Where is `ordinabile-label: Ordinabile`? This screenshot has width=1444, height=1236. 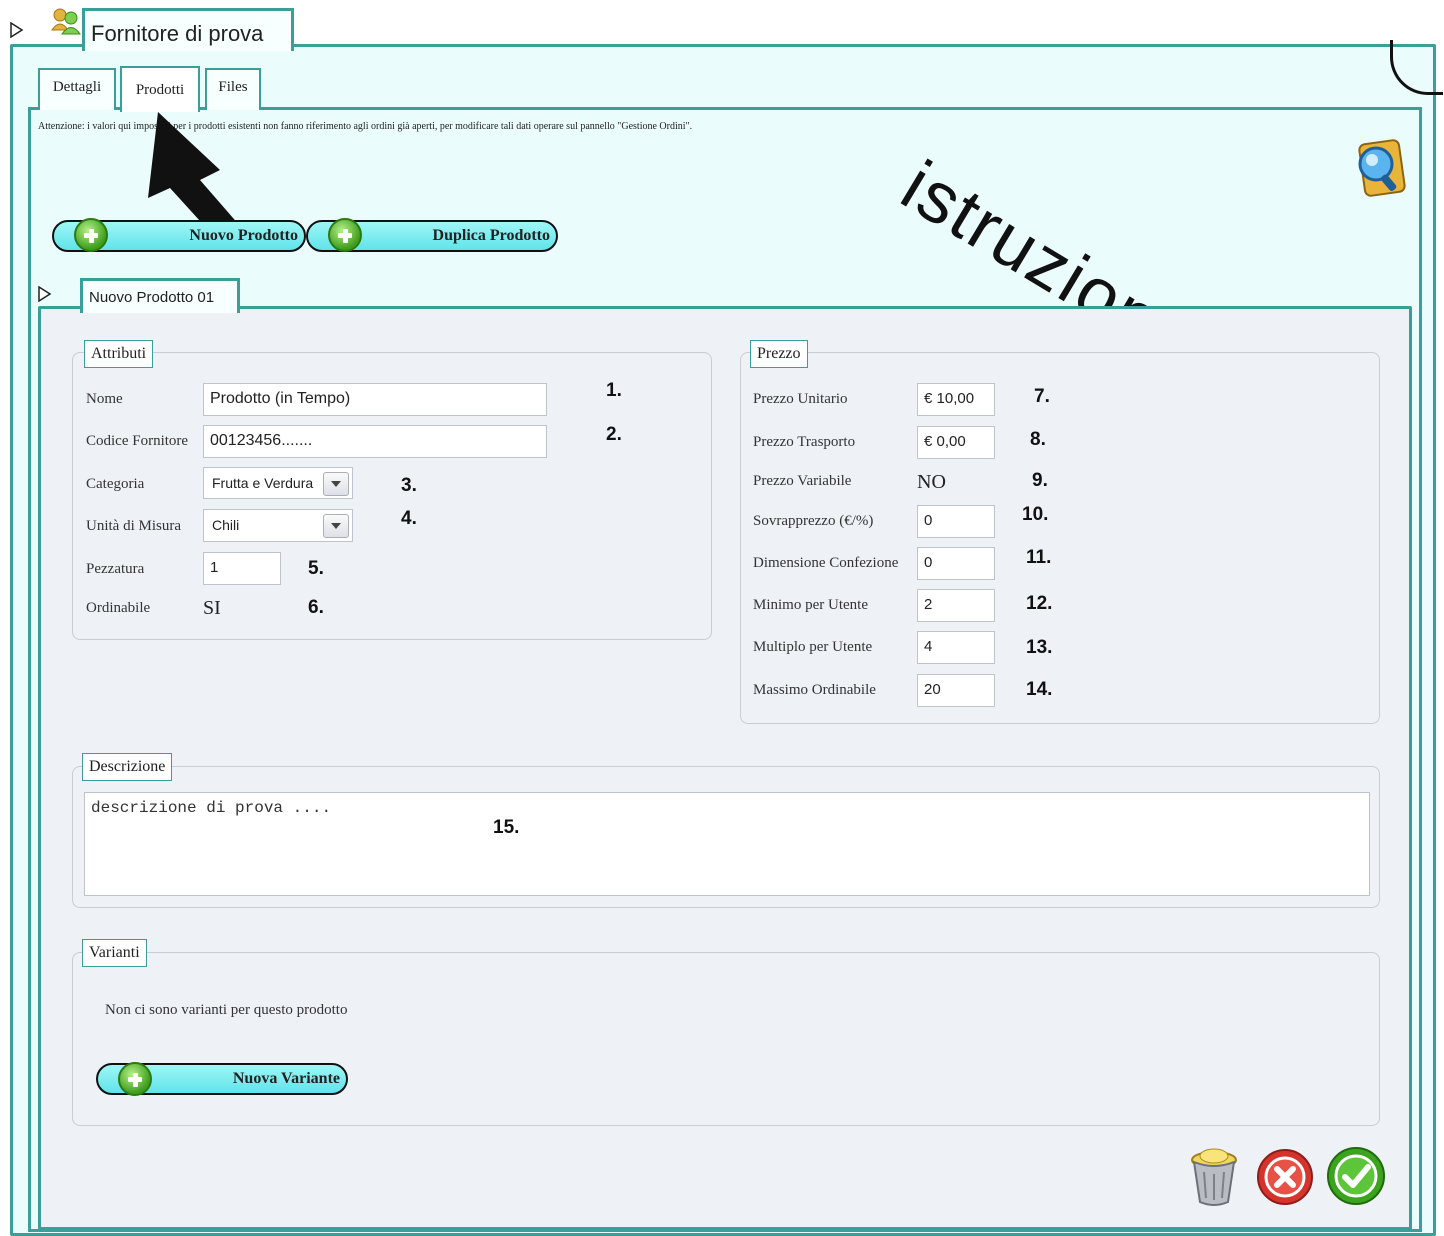 ordinabile-label: Ordinabile is located at coordinates (118, 608).